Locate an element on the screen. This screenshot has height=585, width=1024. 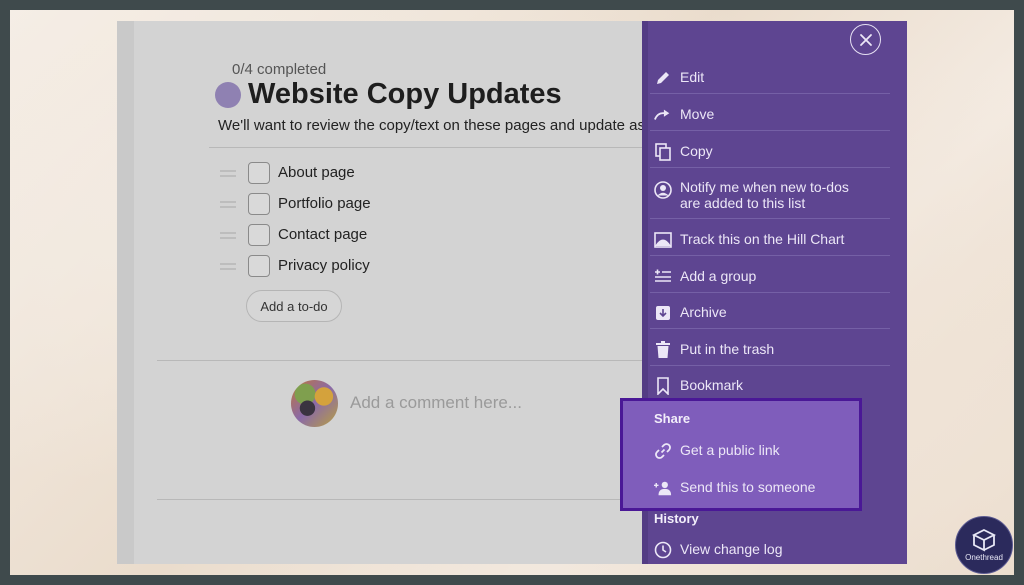
list-status-dot is located at coordinates (228, 95).